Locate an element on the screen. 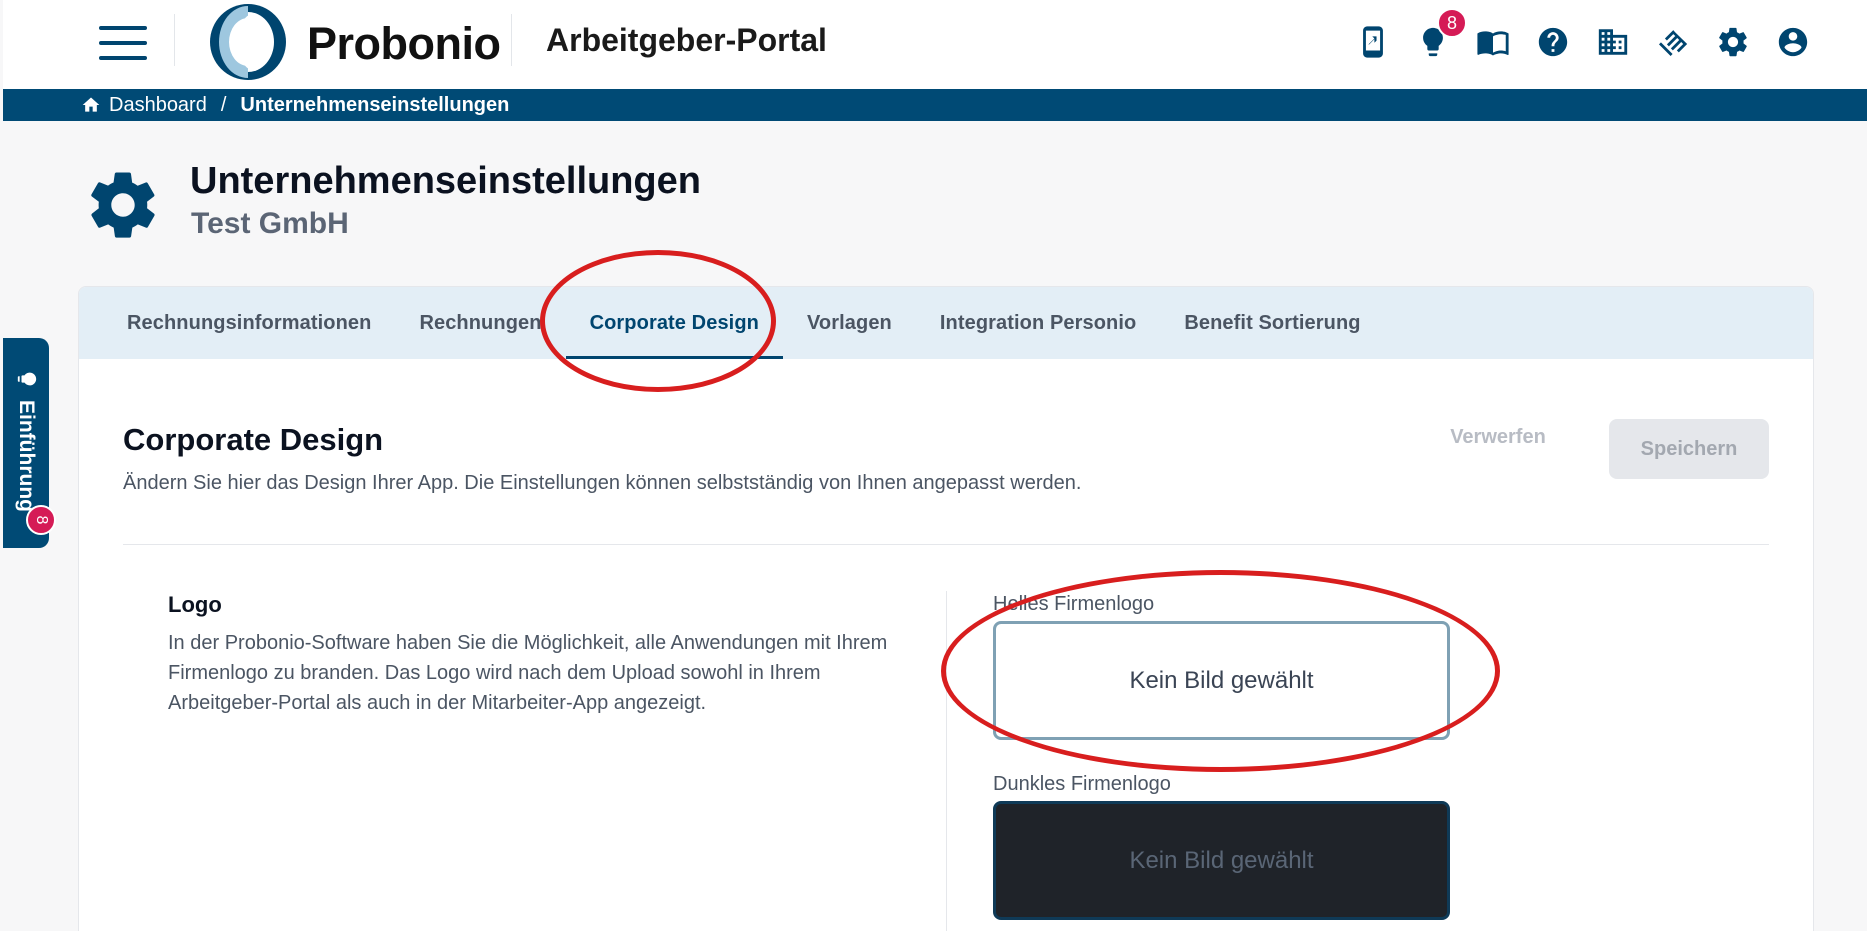 The width and height of the screenshot is (1867, 931). brand-name: Probonio is located at coordinates (404, 43).